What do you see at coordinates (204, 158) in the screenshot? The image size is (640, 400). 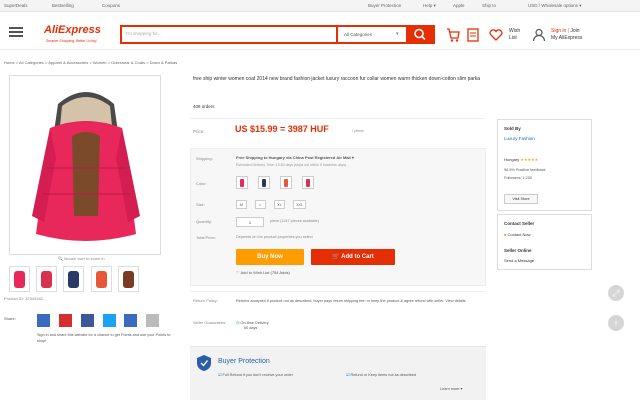 I see `shipping-label: Shipping:` at bounding box center [204, 158].